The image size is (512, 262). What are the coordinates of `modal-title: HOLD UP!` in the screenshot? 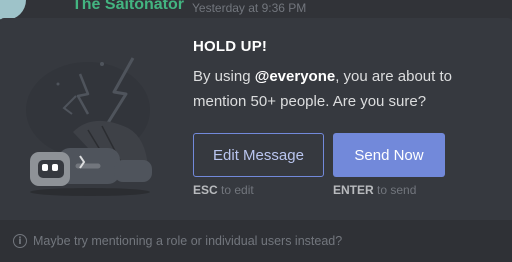 It's located at (230, 46).